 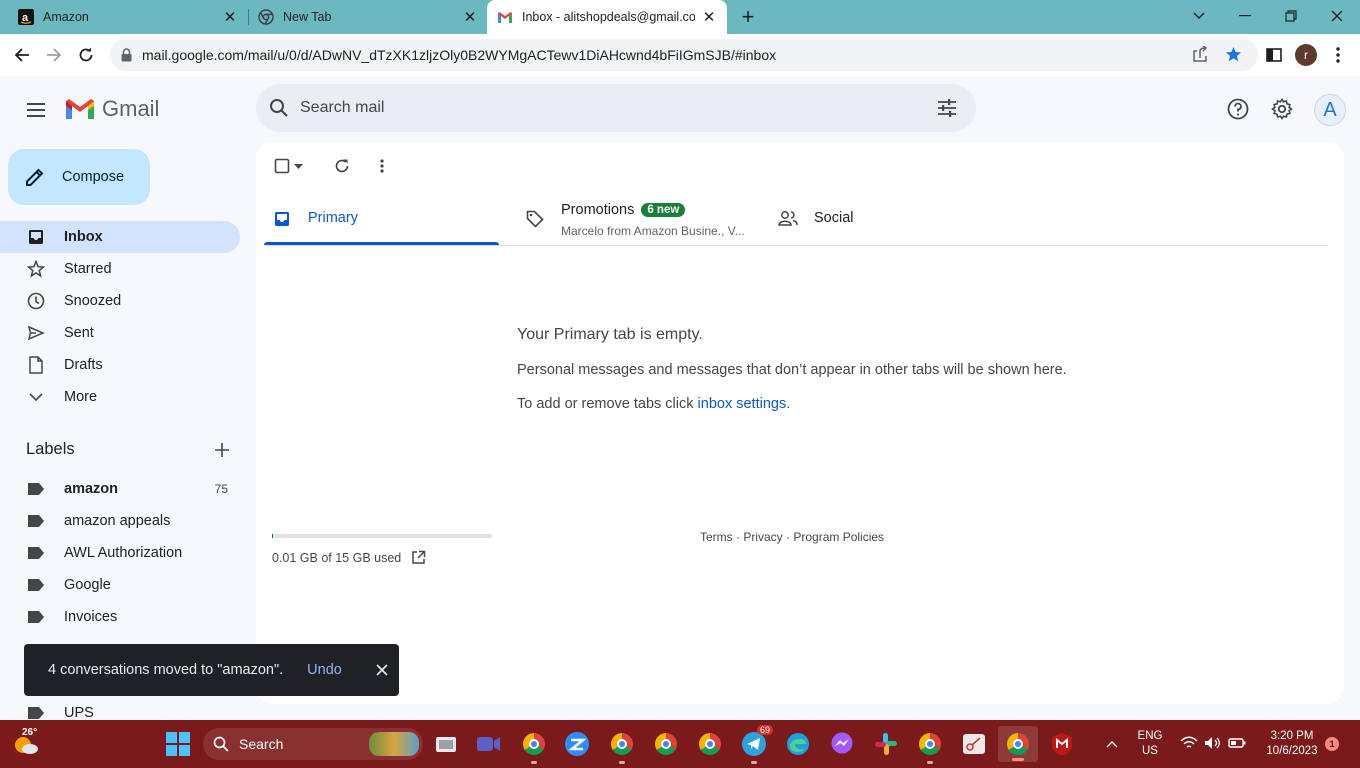 What do you see at coordinates (1233, 57) in the screenshot?
I see `bookmark-star-icon` at bounding box center [1233, 57].